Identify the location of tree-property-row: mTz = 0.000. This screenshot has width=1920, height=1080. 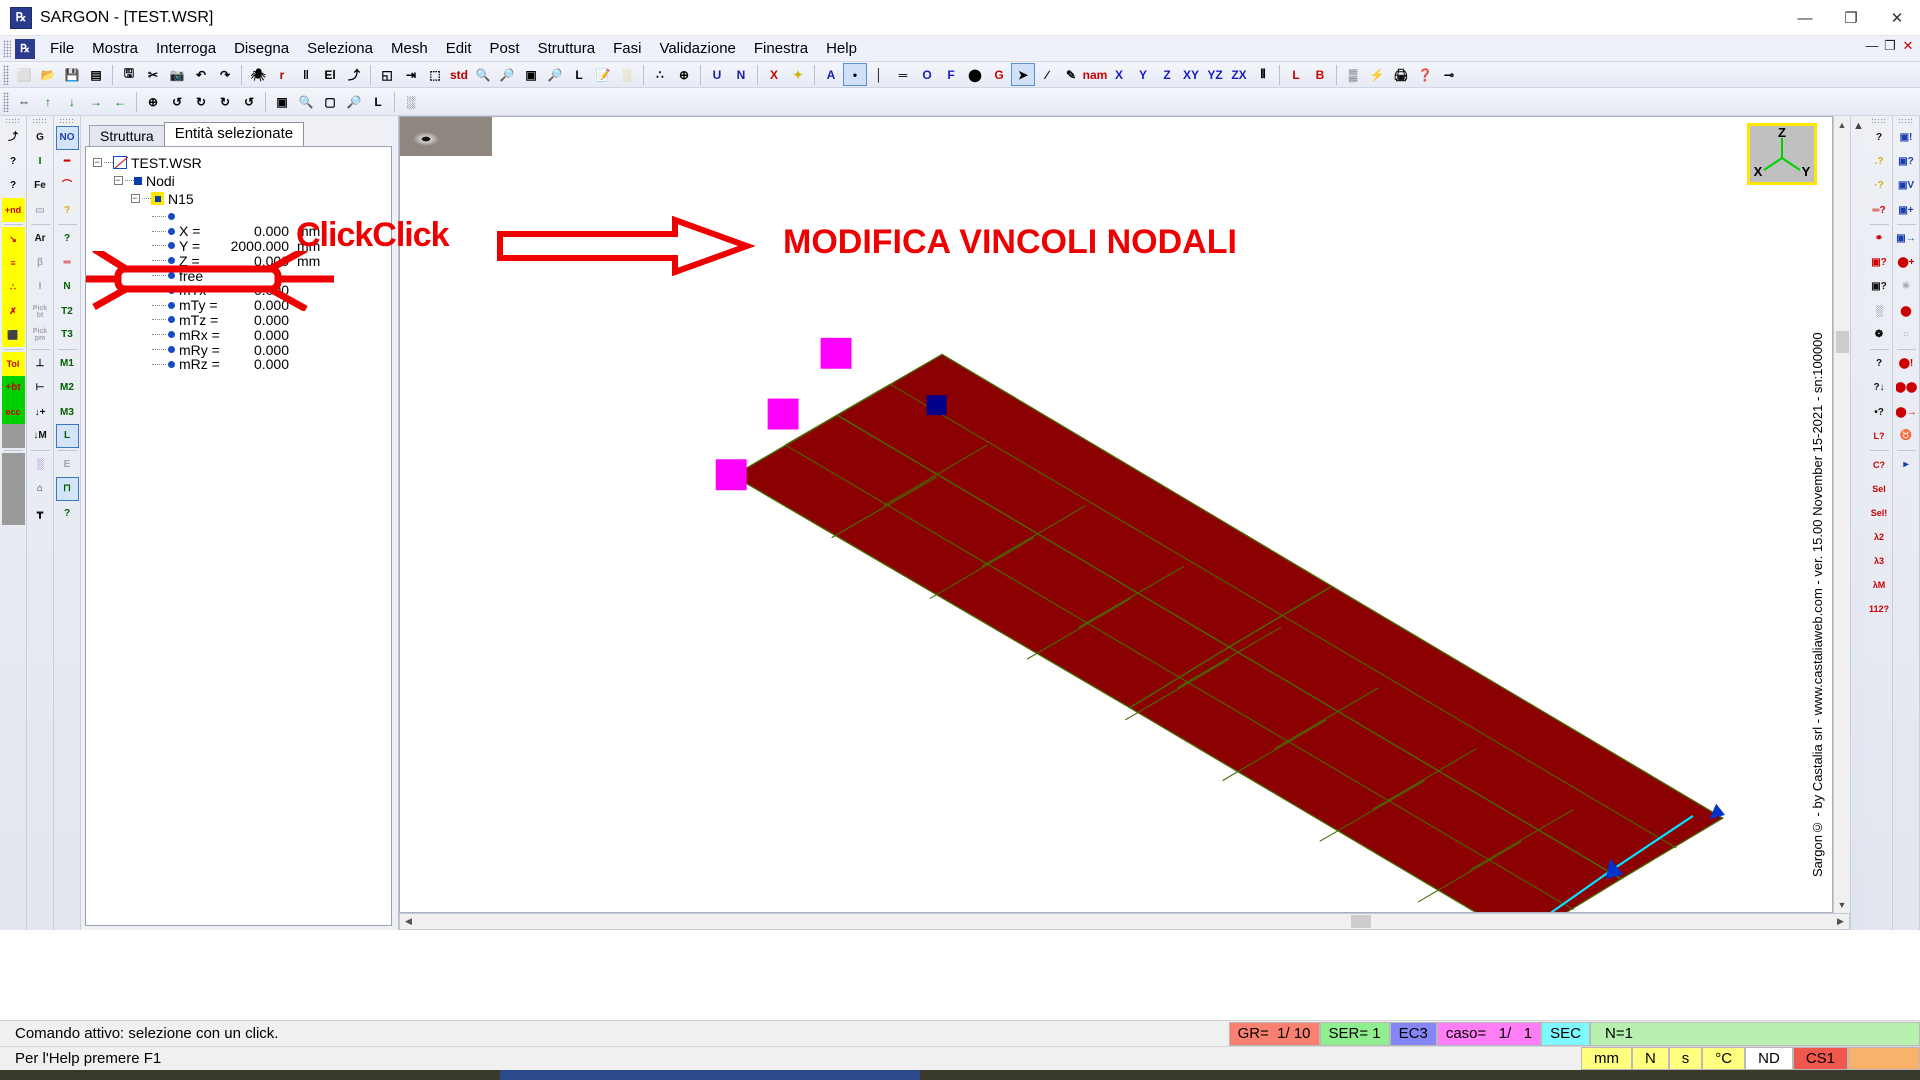
(269, 320).